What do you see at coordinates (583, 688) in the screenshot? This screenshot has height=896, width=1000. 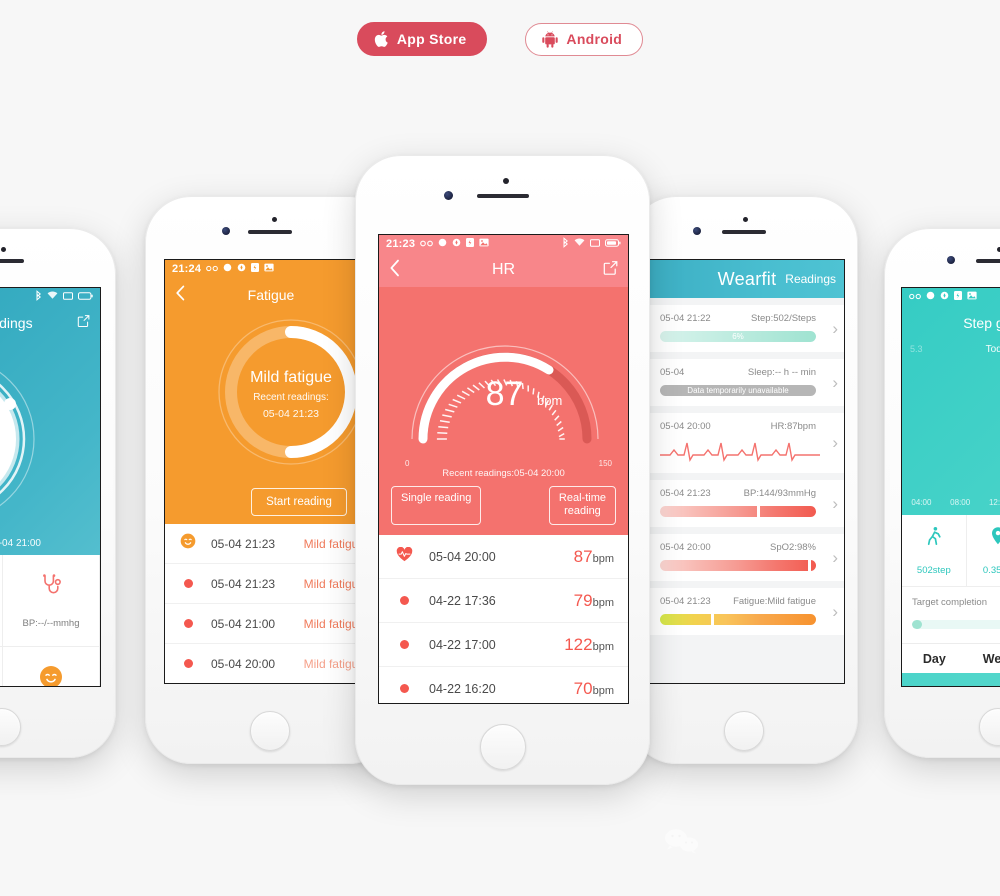 I see `list-item-number: 70` at bounding box center [583, 688].